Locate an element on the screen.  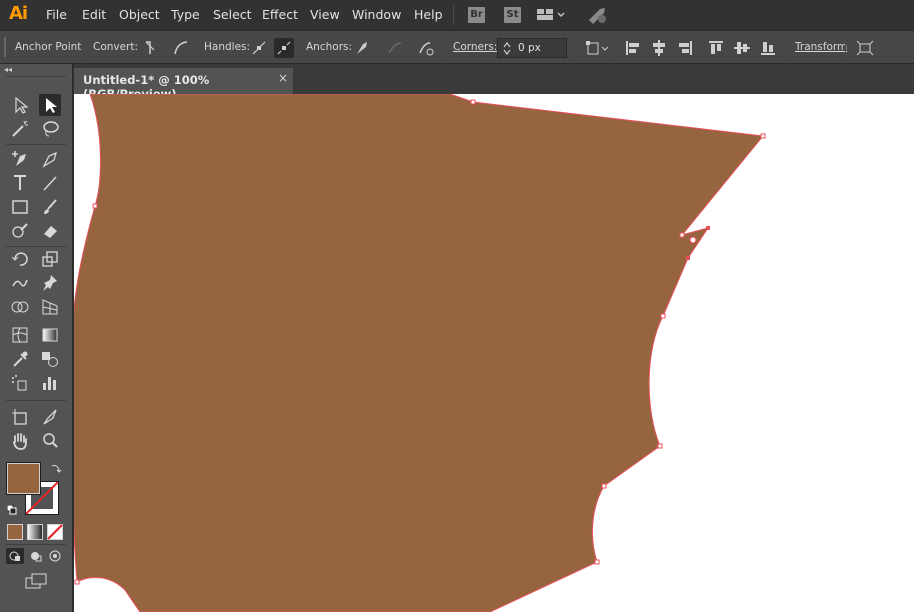
align-right-button is located at coordinates (685, 48).